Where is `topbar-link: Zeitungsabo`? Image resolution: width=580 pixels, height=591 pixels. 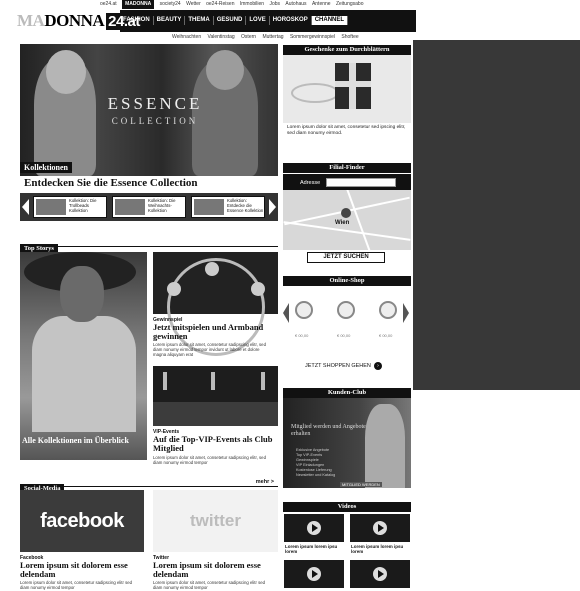
topbar-link: Zeitungsabo is located at coordinates (350, 4).